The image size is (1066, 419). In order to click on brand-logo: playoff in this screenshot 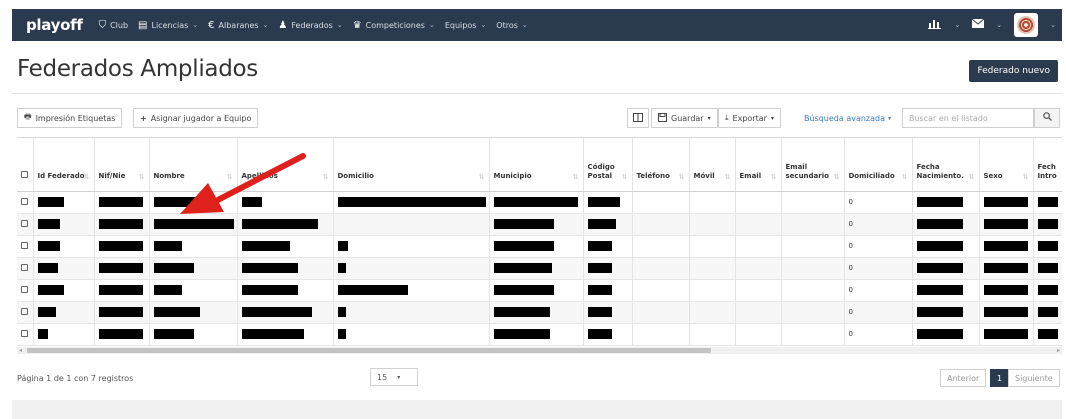, I will do `click(54, 25)`.